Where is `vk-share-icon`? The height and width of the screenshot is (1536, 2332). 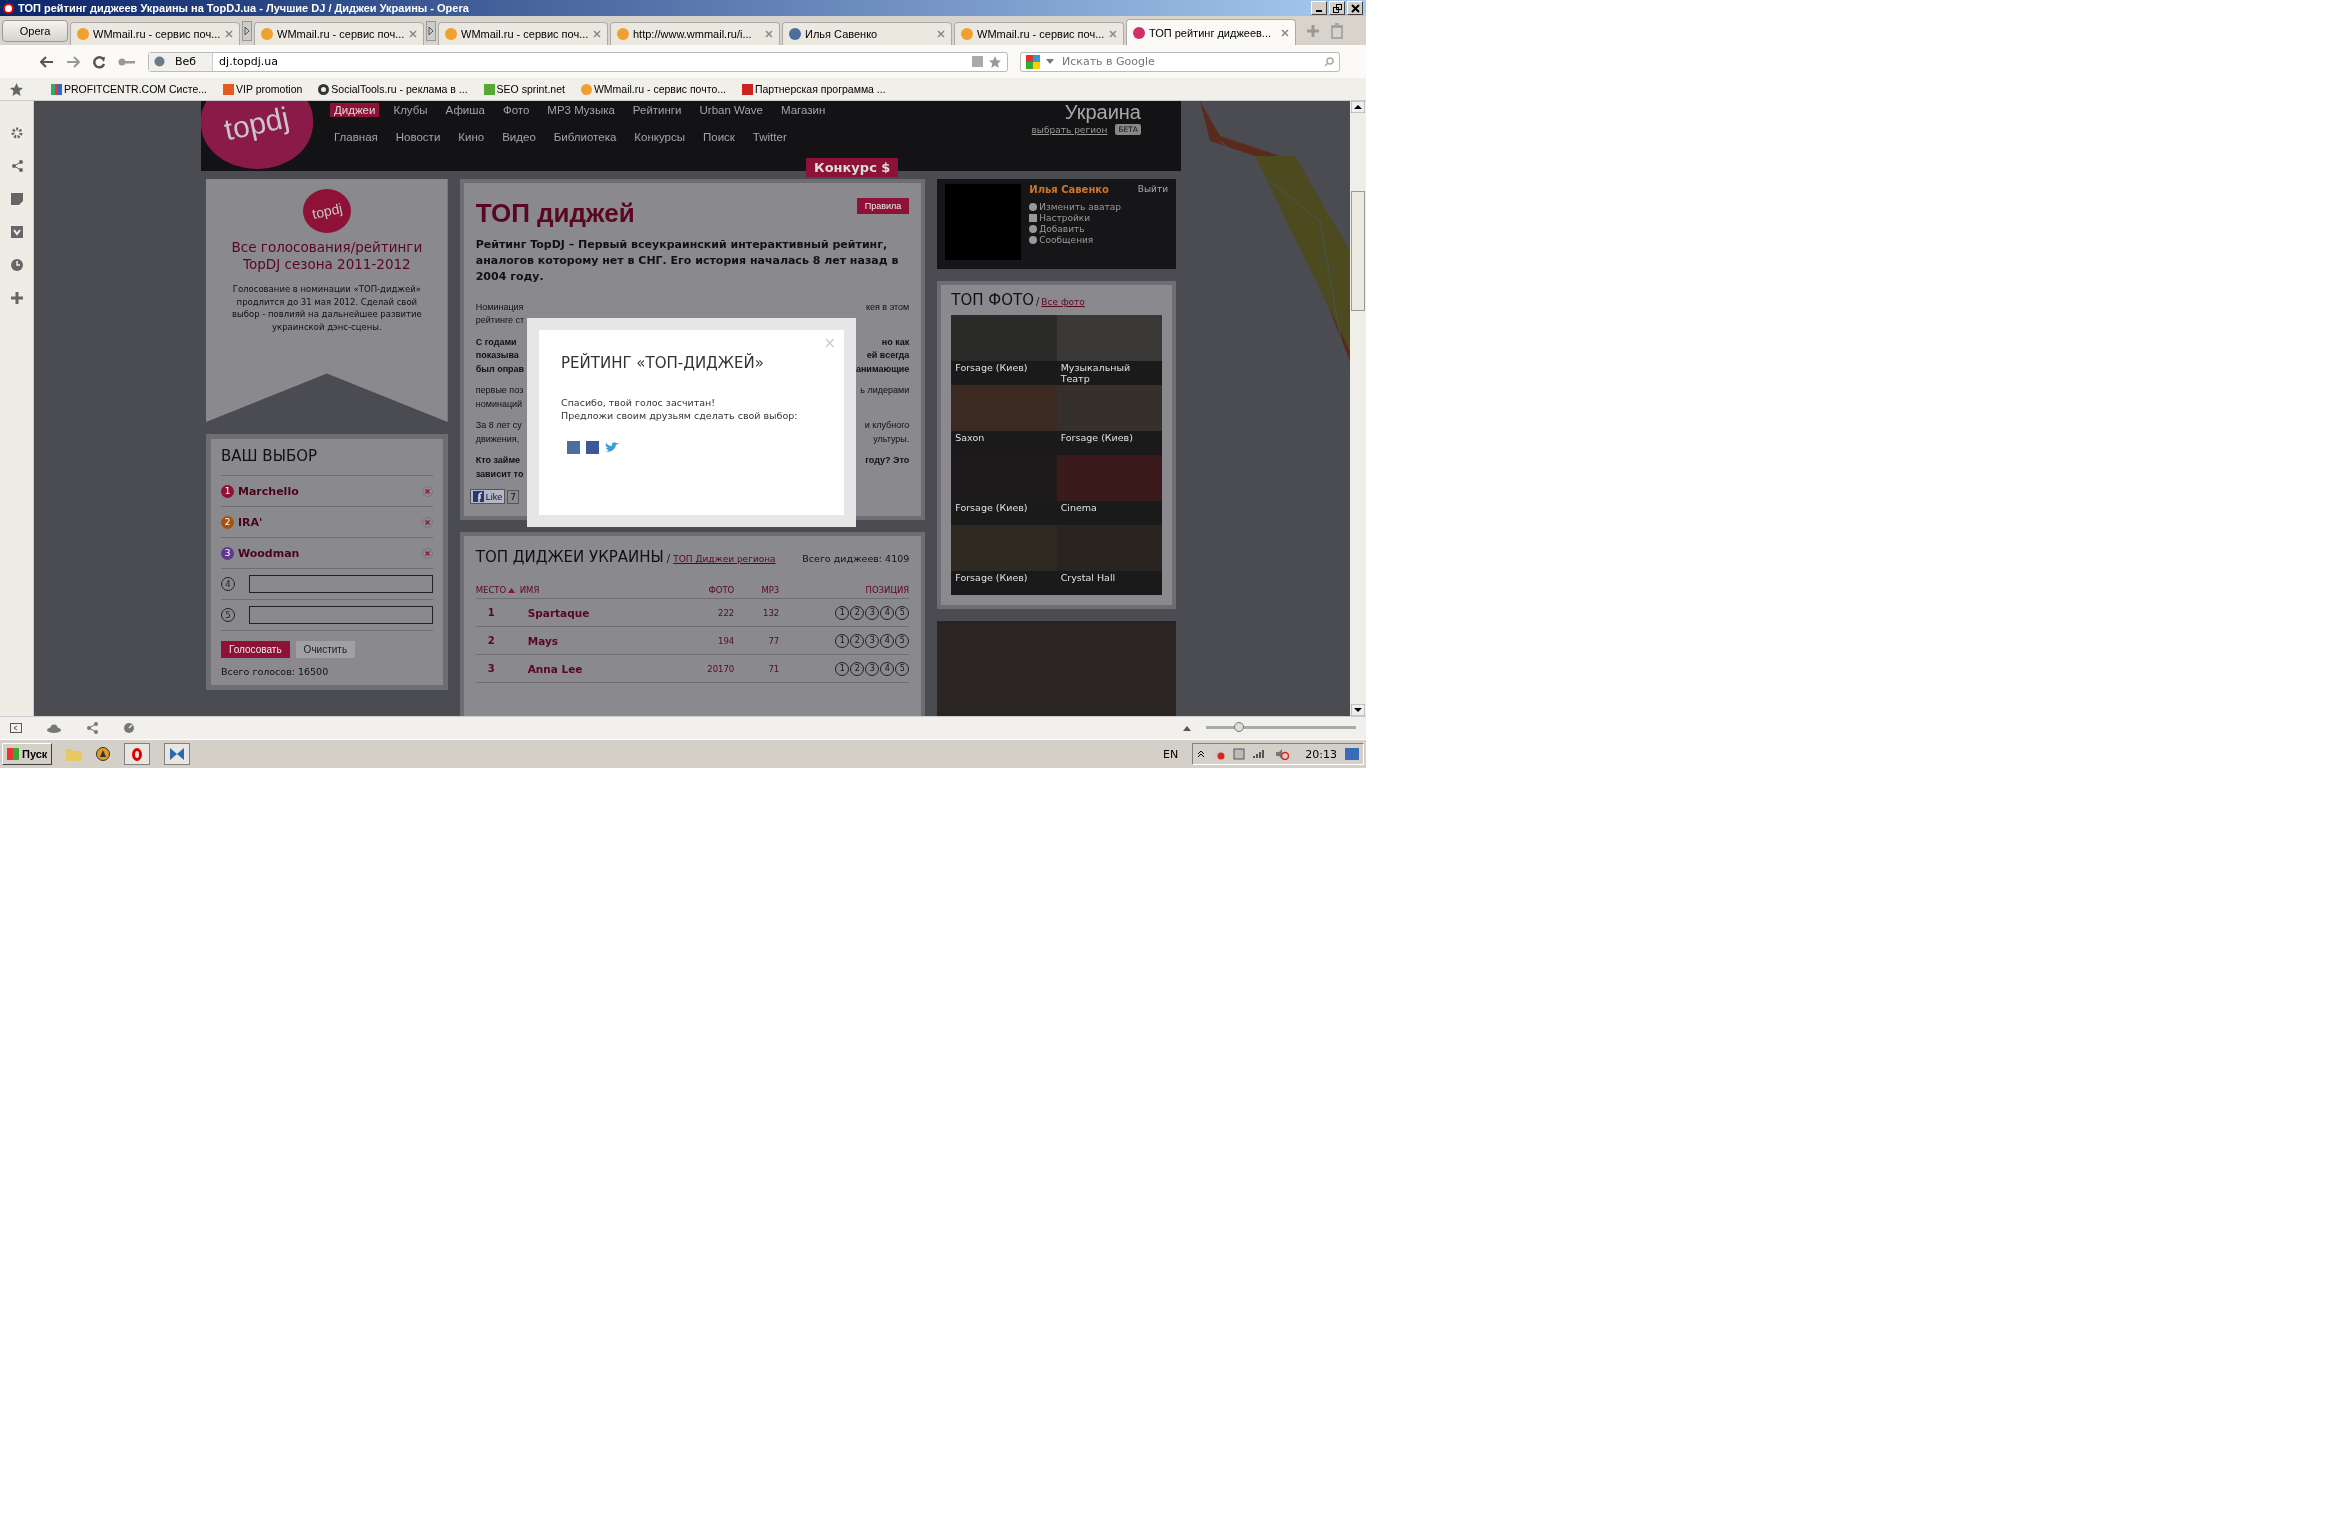 vk-share-icon is located at coordinates (573, 447).